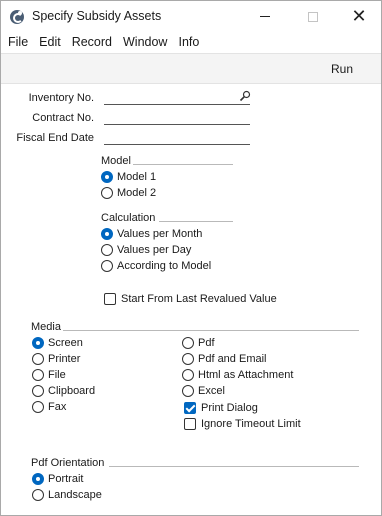 This screenshot has width=382, height=516. What do you see at coordinates (61, 98) in the screenshot?
I see `inventory-no-label: Inventory No.` at bounding box center [61, 98].